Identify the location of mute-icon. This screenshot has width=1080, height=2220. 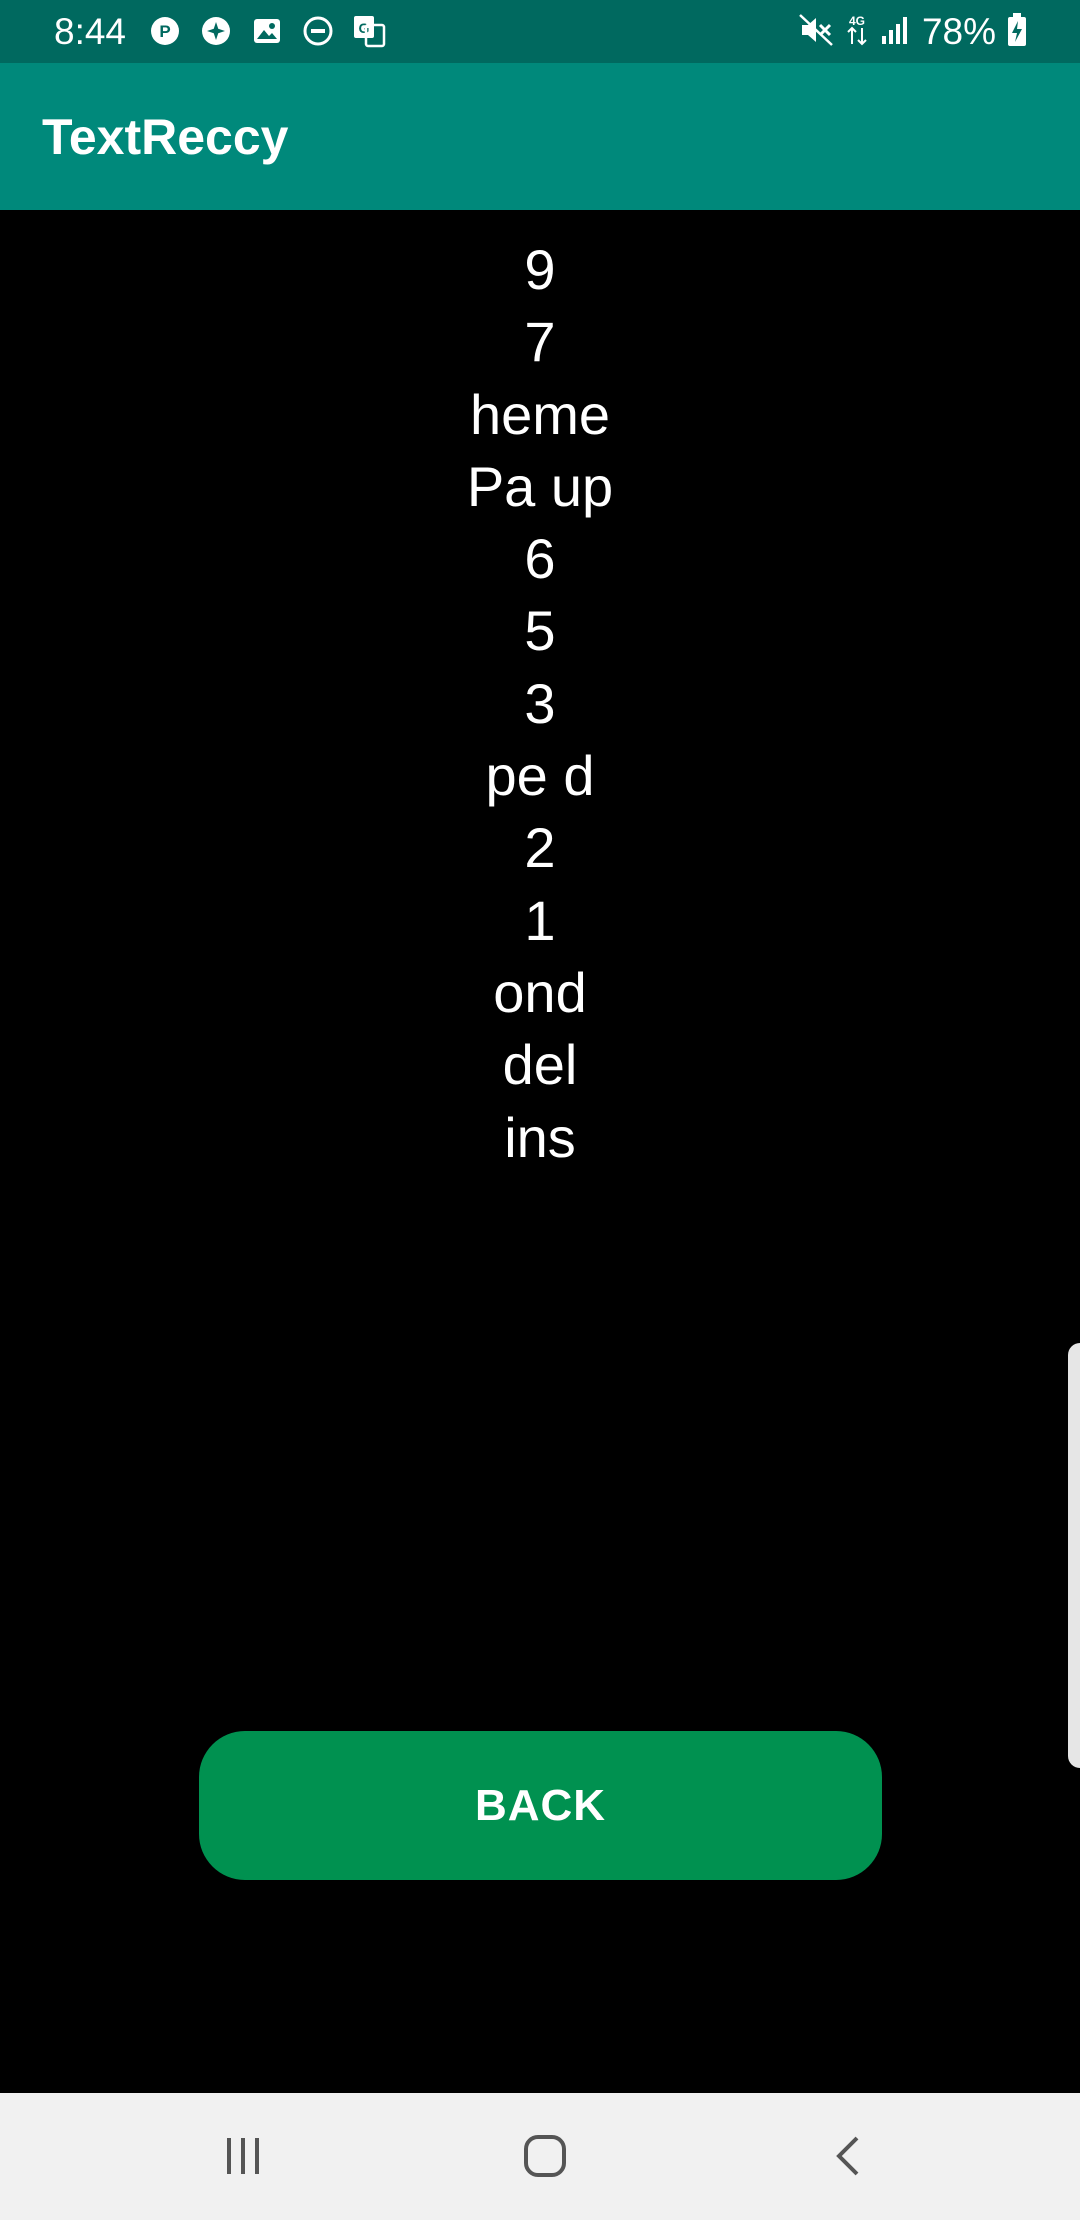
(816, 32).